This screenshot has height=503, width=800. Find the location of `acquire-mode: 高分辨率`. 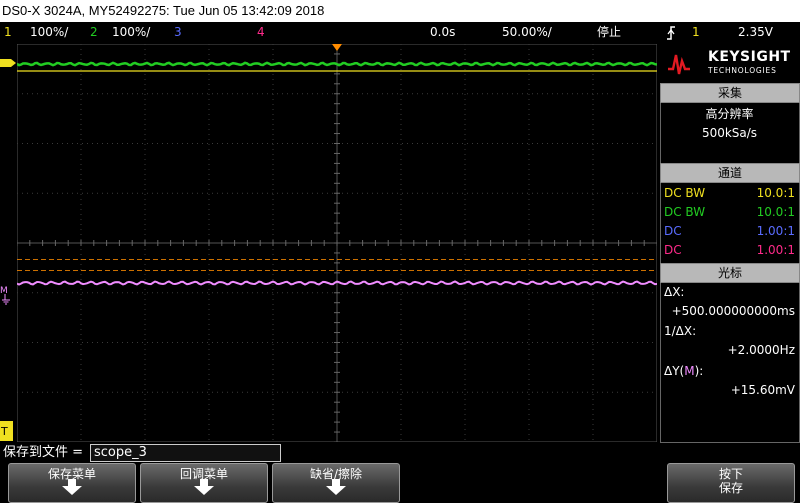

acquire-mode: 高分辨率 is located at coordinates (729, 114).